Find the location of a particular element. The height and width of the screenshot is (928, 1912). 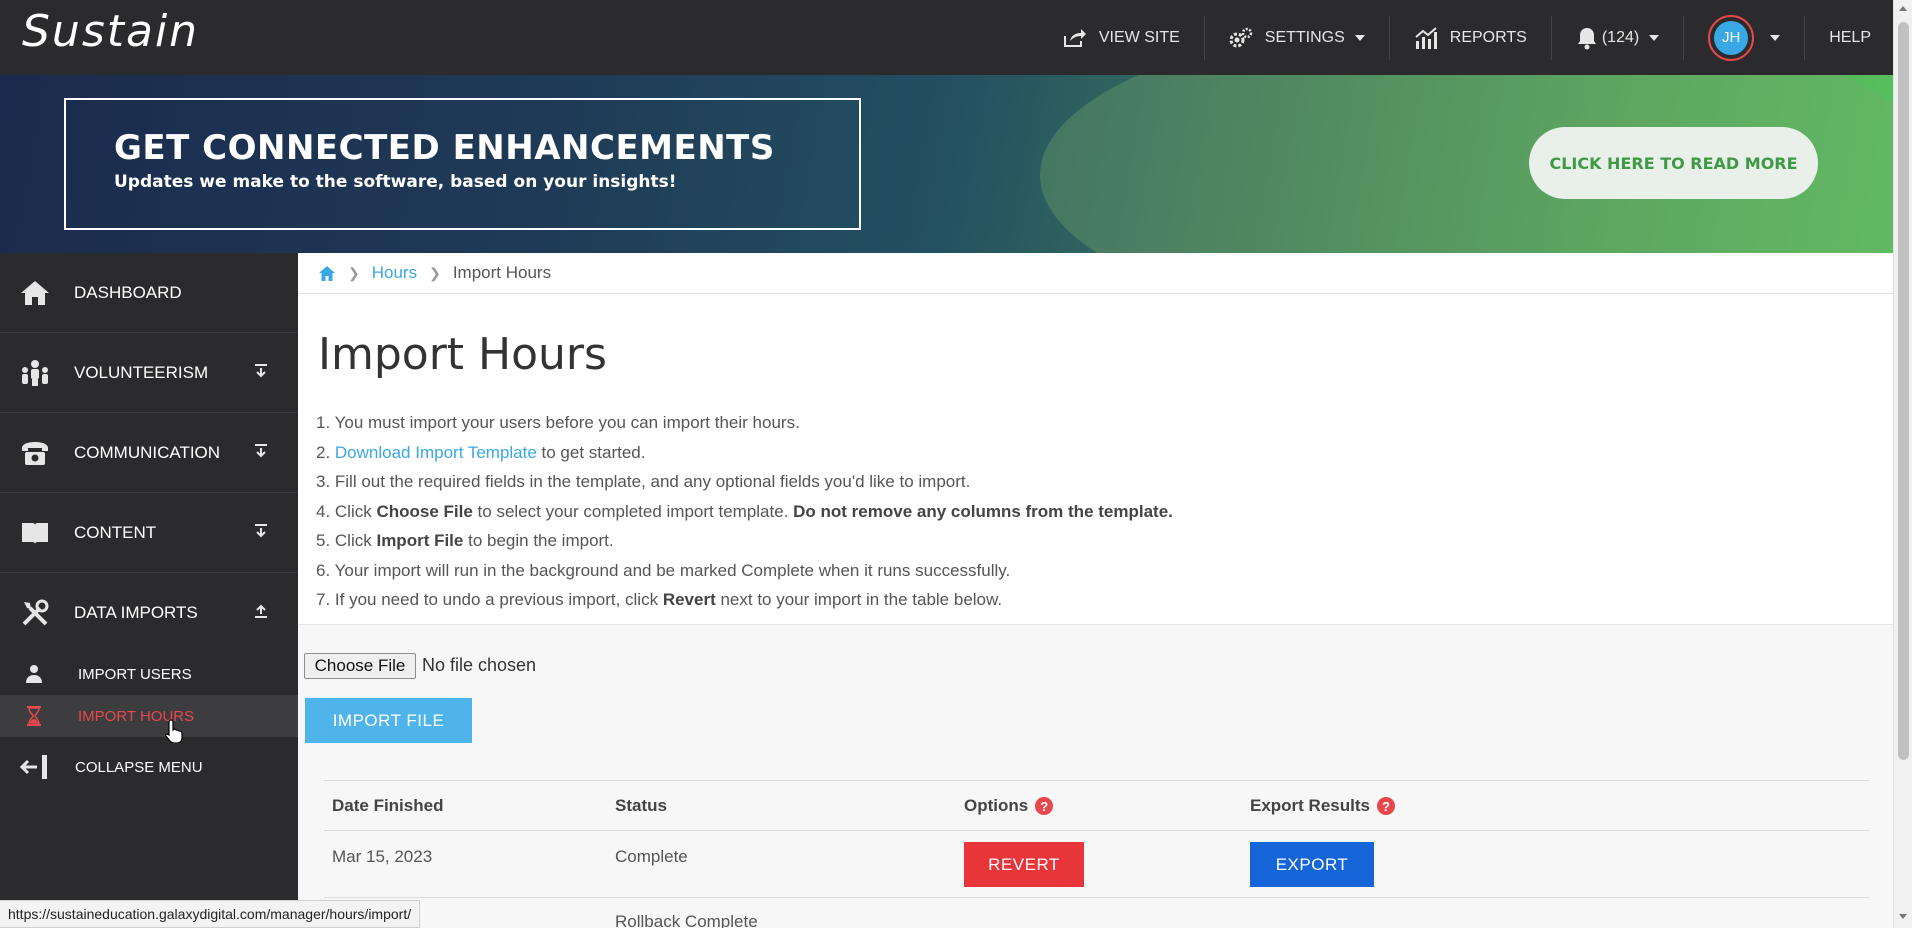

page-scrollbar is located at coordinates (1902, 464).